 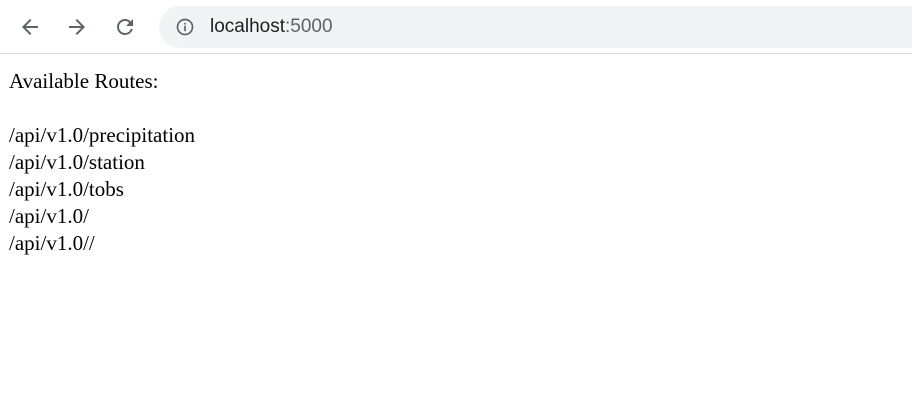 I want to click on back-button, so click(x=30, y=27).